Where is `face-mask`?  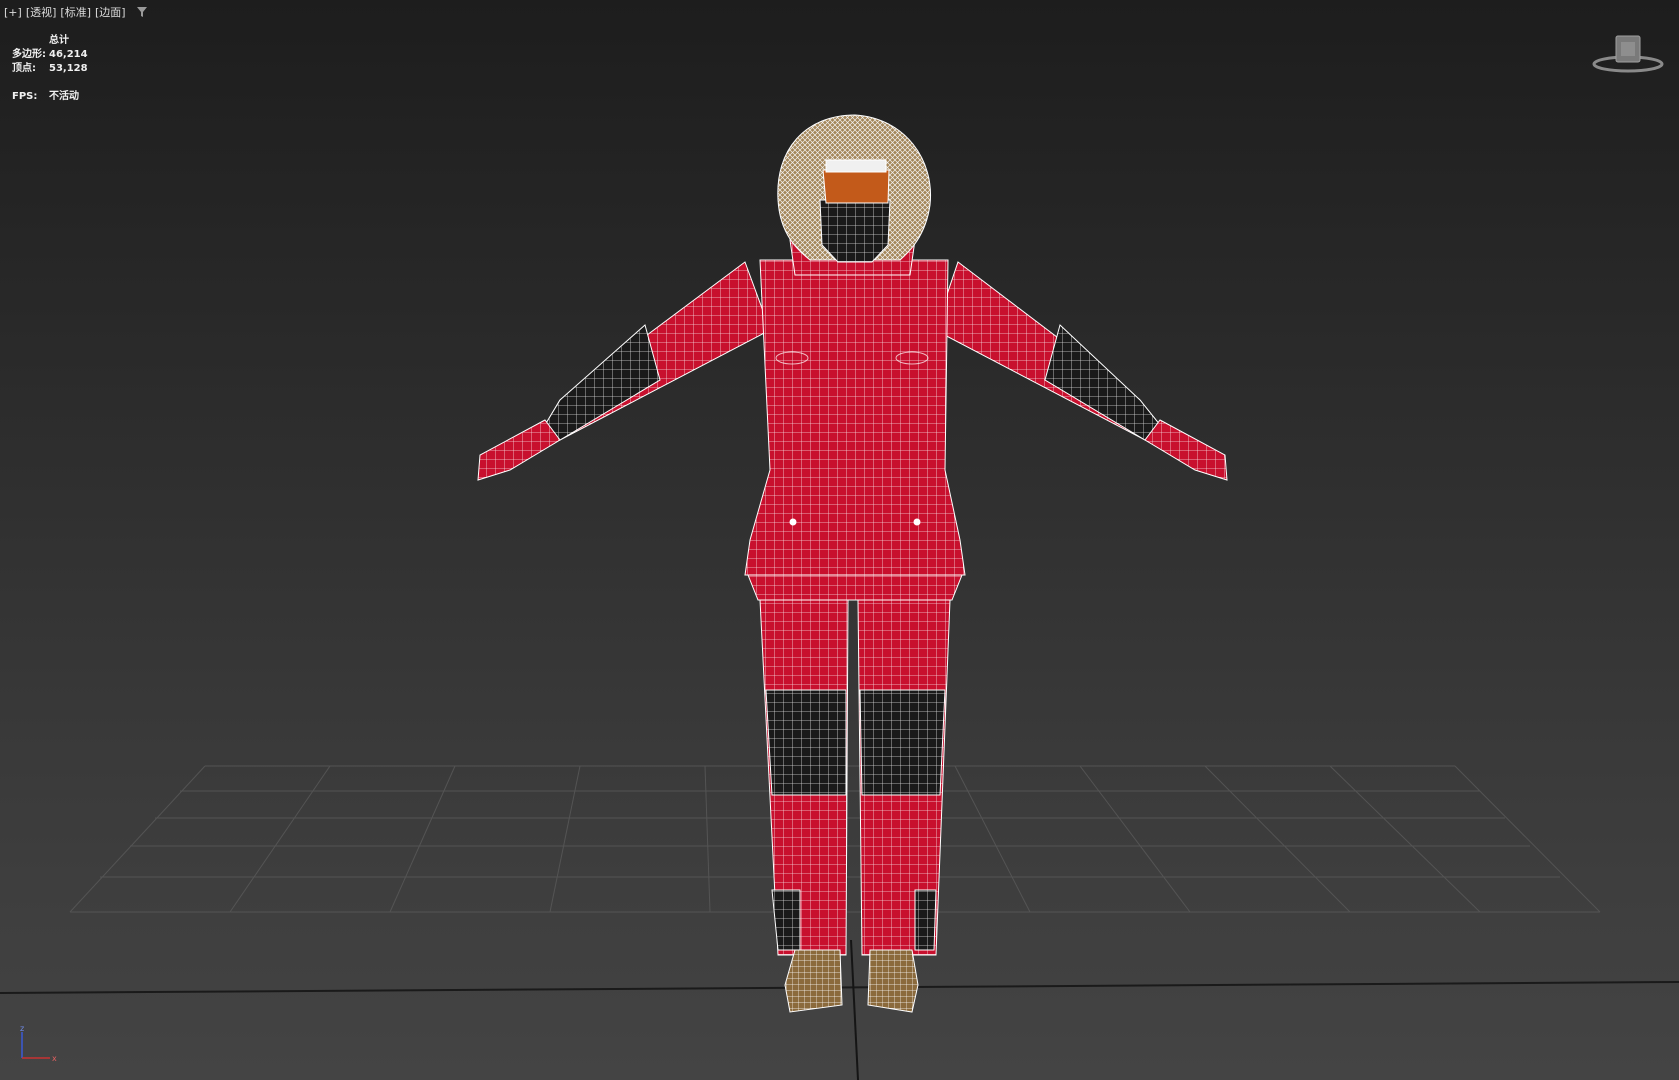 face-mask is located at coordinates (855, 231).